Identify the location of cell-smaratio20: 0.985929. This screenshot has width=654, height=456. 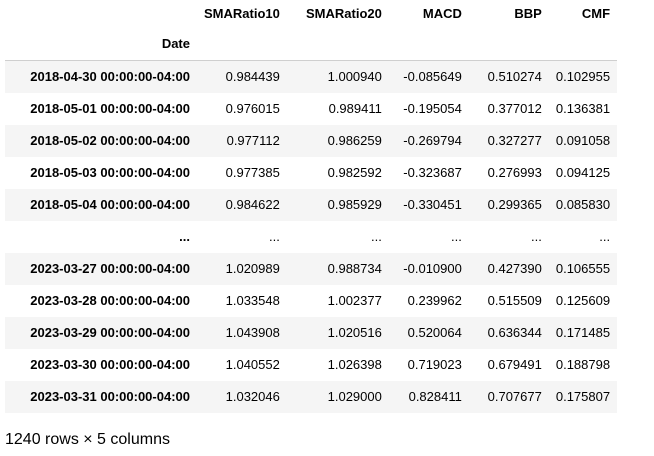
(354, 204).